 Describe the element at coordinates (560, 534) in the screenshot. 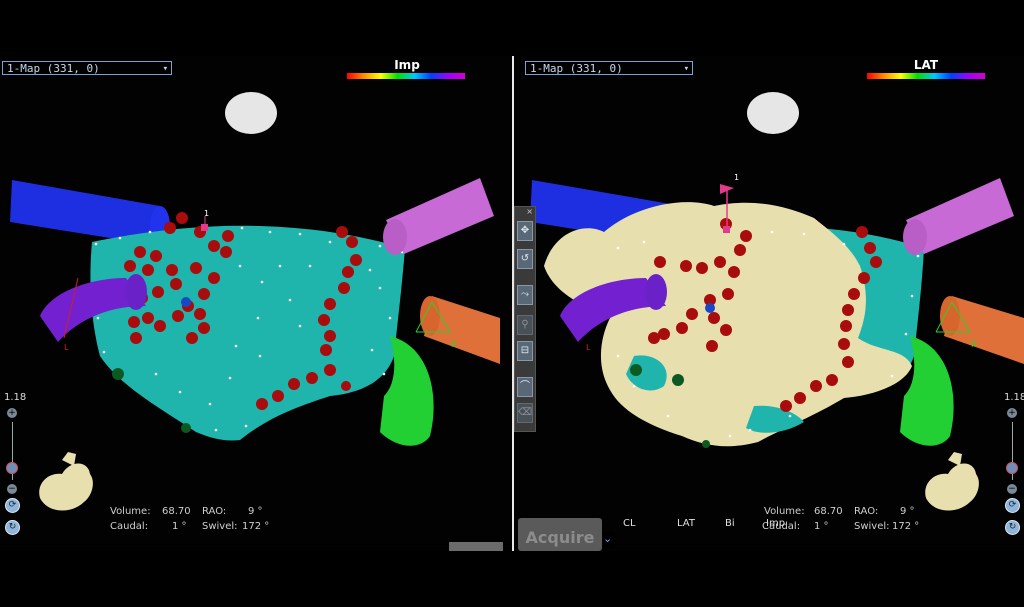

I see `acquire-button: Acquire` at that location.